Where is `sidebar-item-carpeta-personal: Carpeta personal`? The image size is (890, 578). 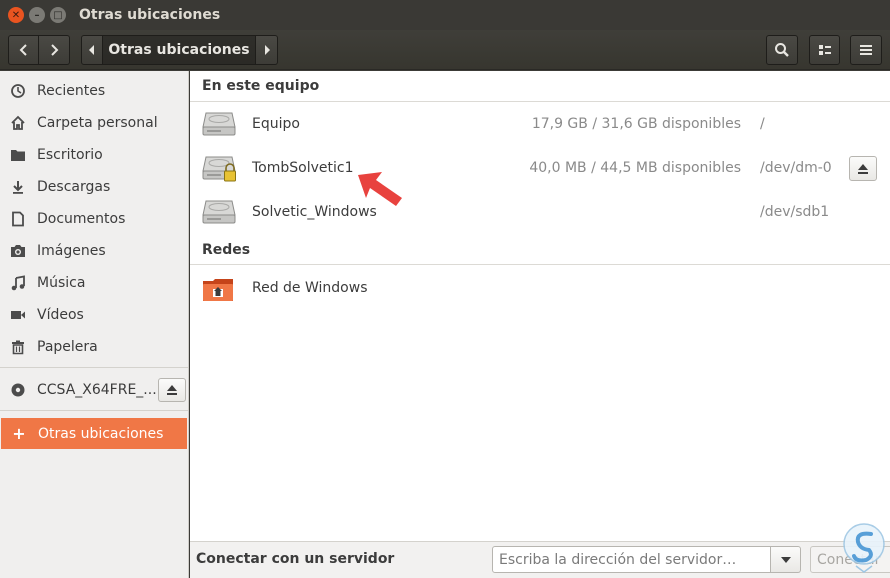
sidebar-item-carpeta-personal: Carpeta personal is located at coordinates (94, 123).